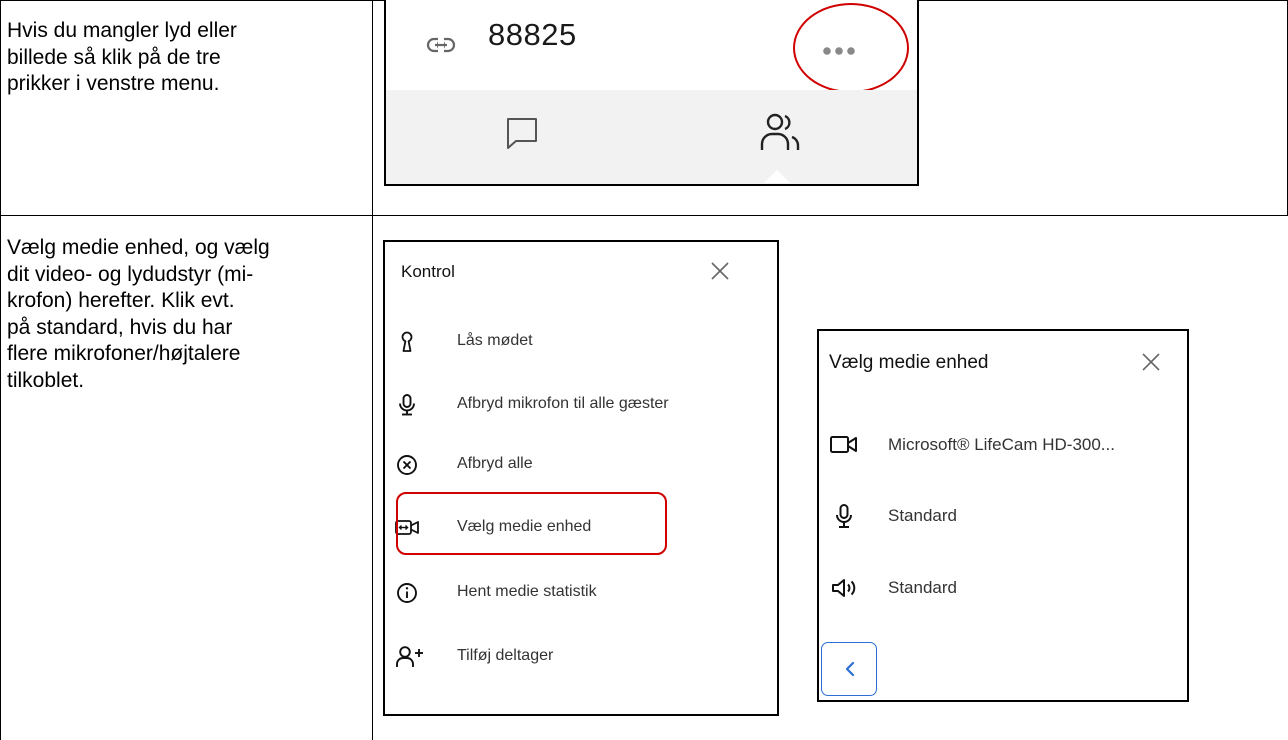 This screenshot has width=1288, height=740. I want to click on instruction-line: billede så klik på de tre, so click(114, 57).